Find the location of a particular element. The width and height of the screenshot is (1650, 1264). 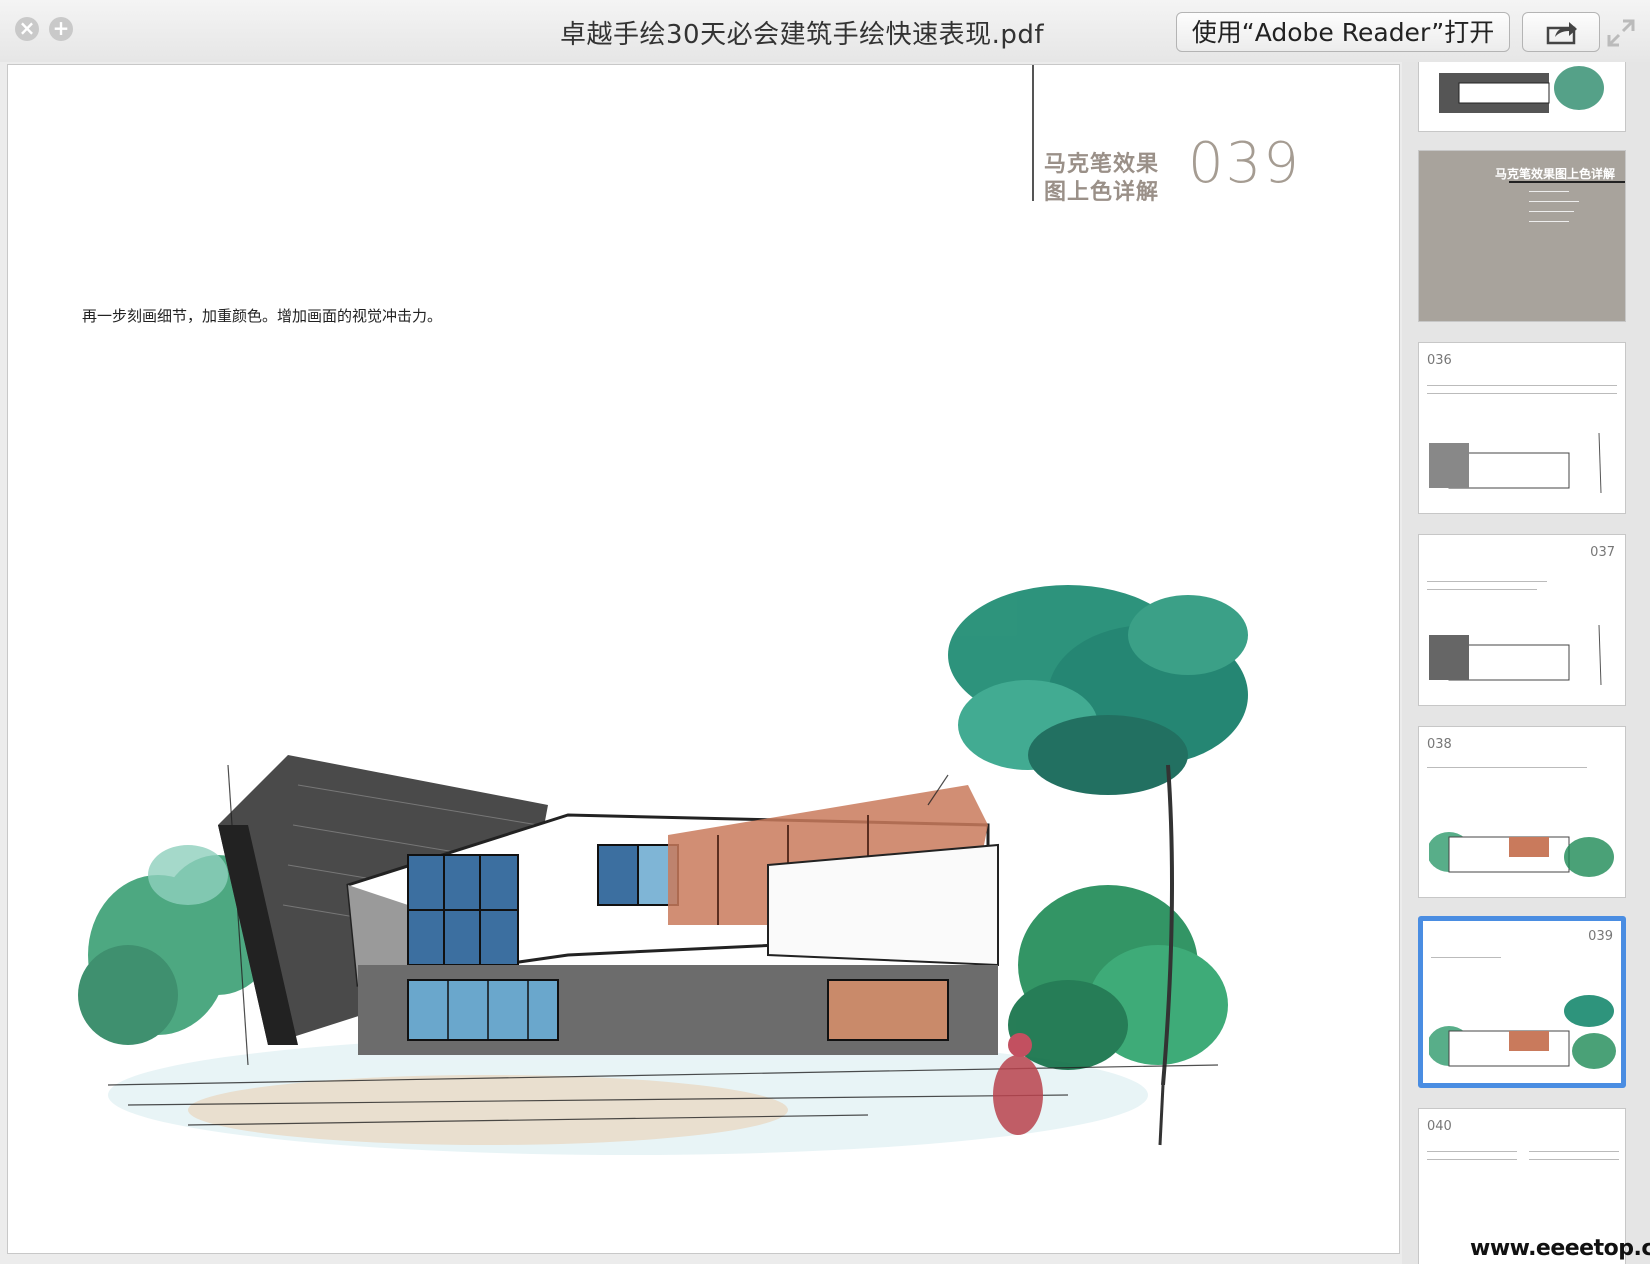

share-button is located at coordinates (1561, 32).